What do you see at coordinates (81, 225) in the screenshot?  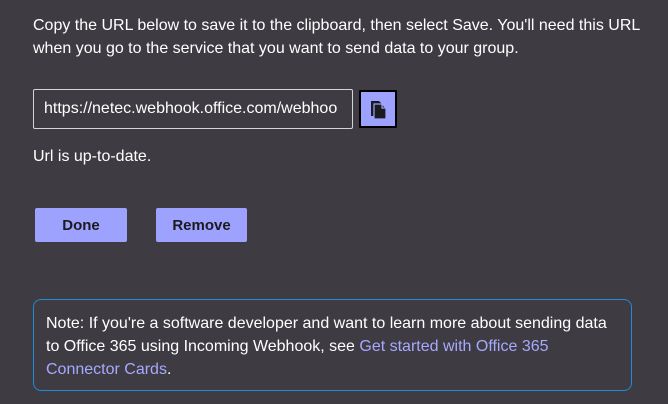 I see `done-button: Done` at bounding box center [81, 225].